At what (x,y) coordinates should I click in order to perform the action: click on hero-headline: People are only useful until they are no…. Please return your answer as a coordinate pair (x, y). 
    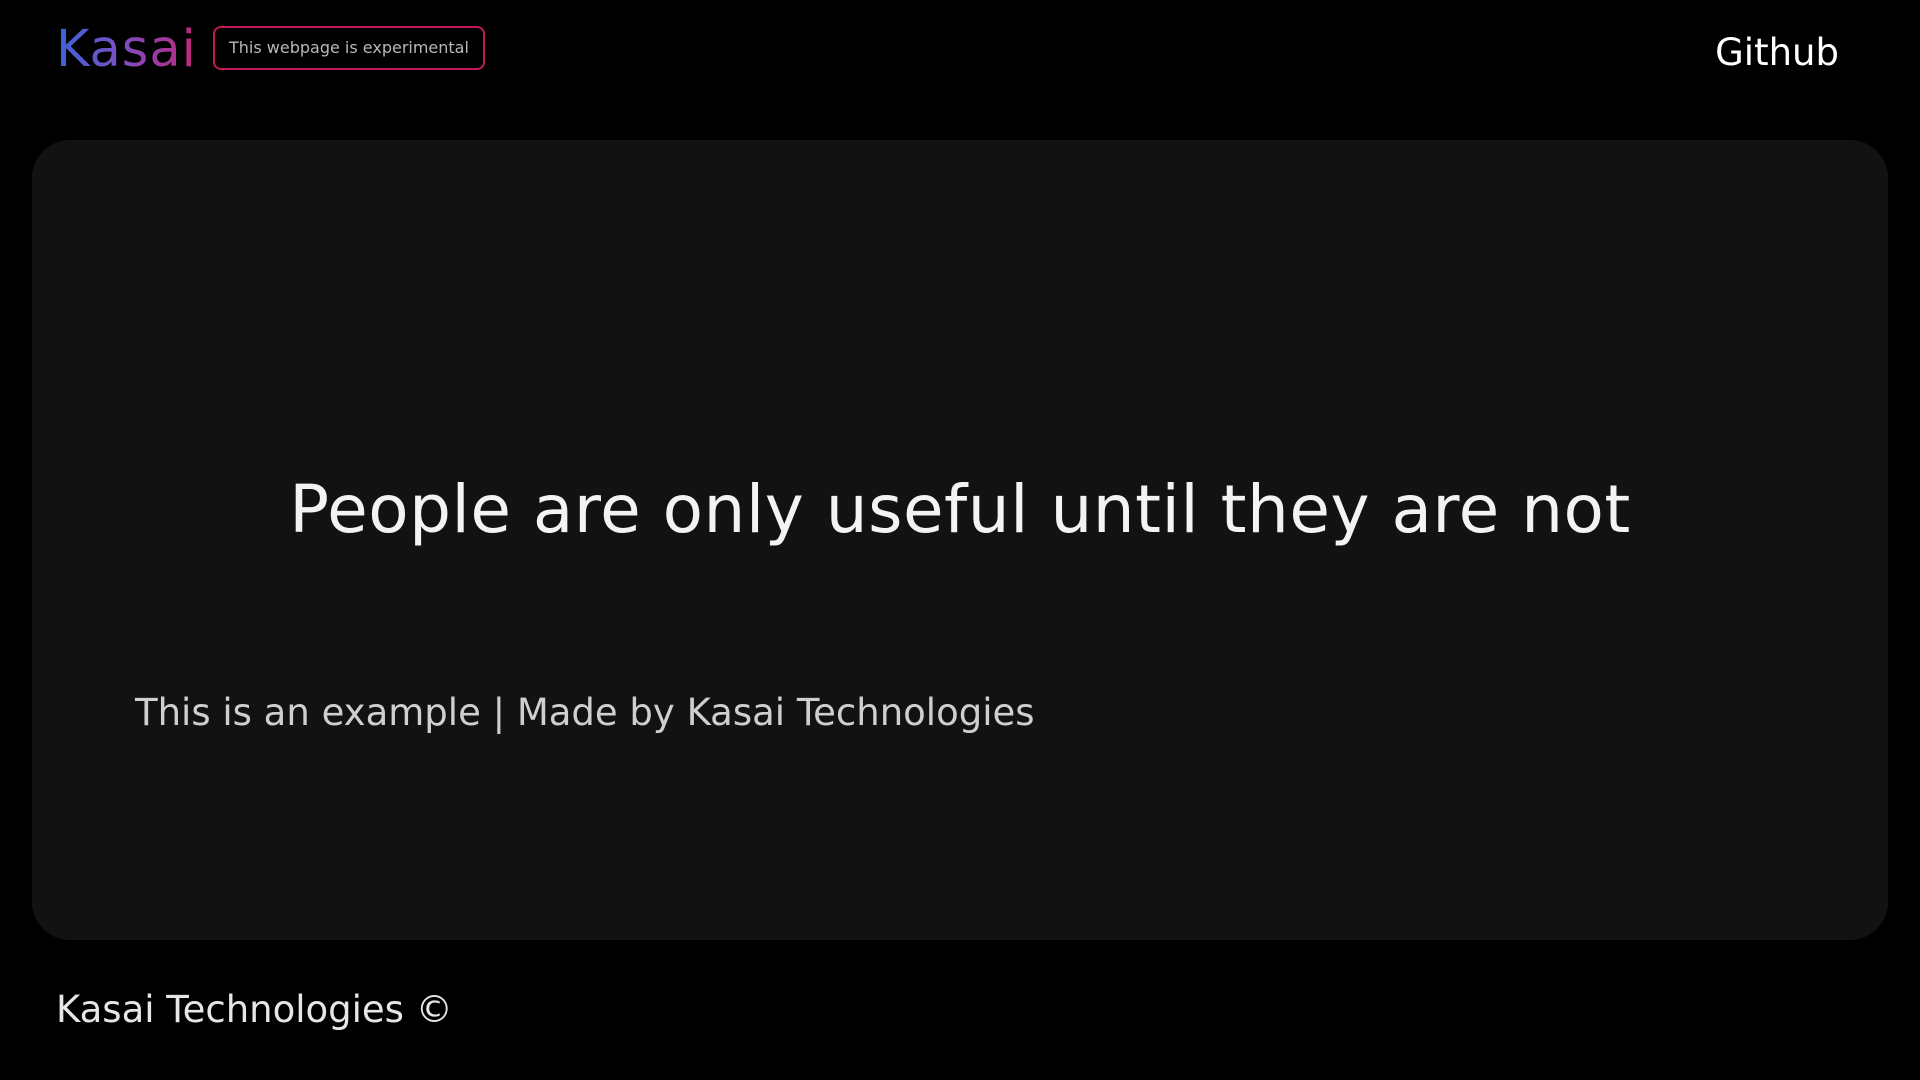
    Looking at the image, I should click on (960, 509).